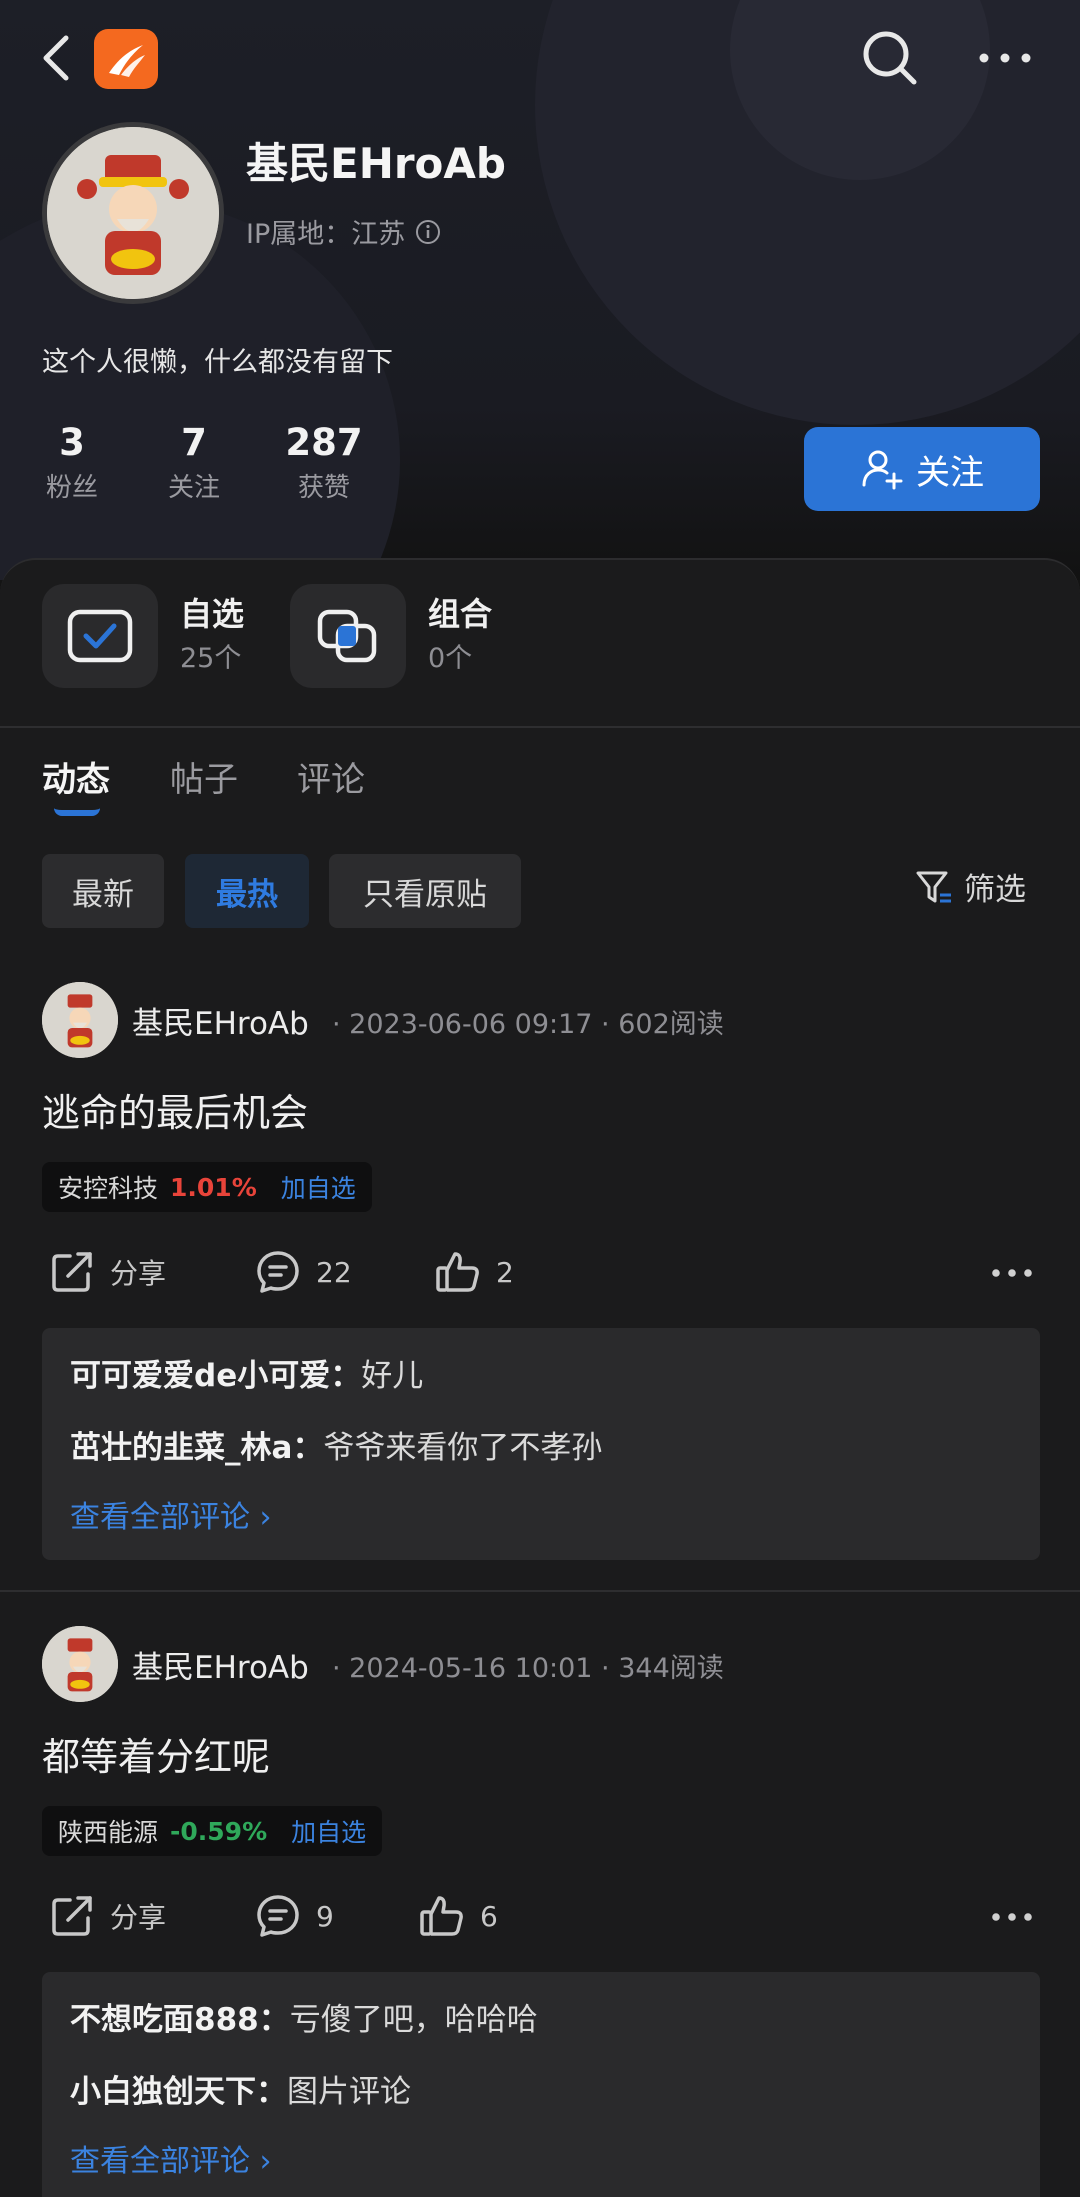 Image resolution: width=1080 pixels, height=2197 pixels. What do you see at coordinates (460, 614) in the screenshot?
I see `asset-title: 组合` at bounding box center [460, 614].